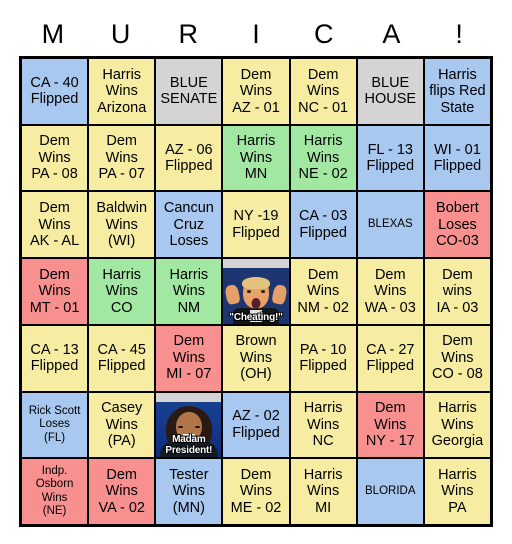 This screenshot has width=512, height=544. What do you see at coordinates (55, 425) in the screenshot?
I see `bingo-cell-5-0-rick-scott: Rick Scott Loses (FL)` at bounding box center [55, 425].